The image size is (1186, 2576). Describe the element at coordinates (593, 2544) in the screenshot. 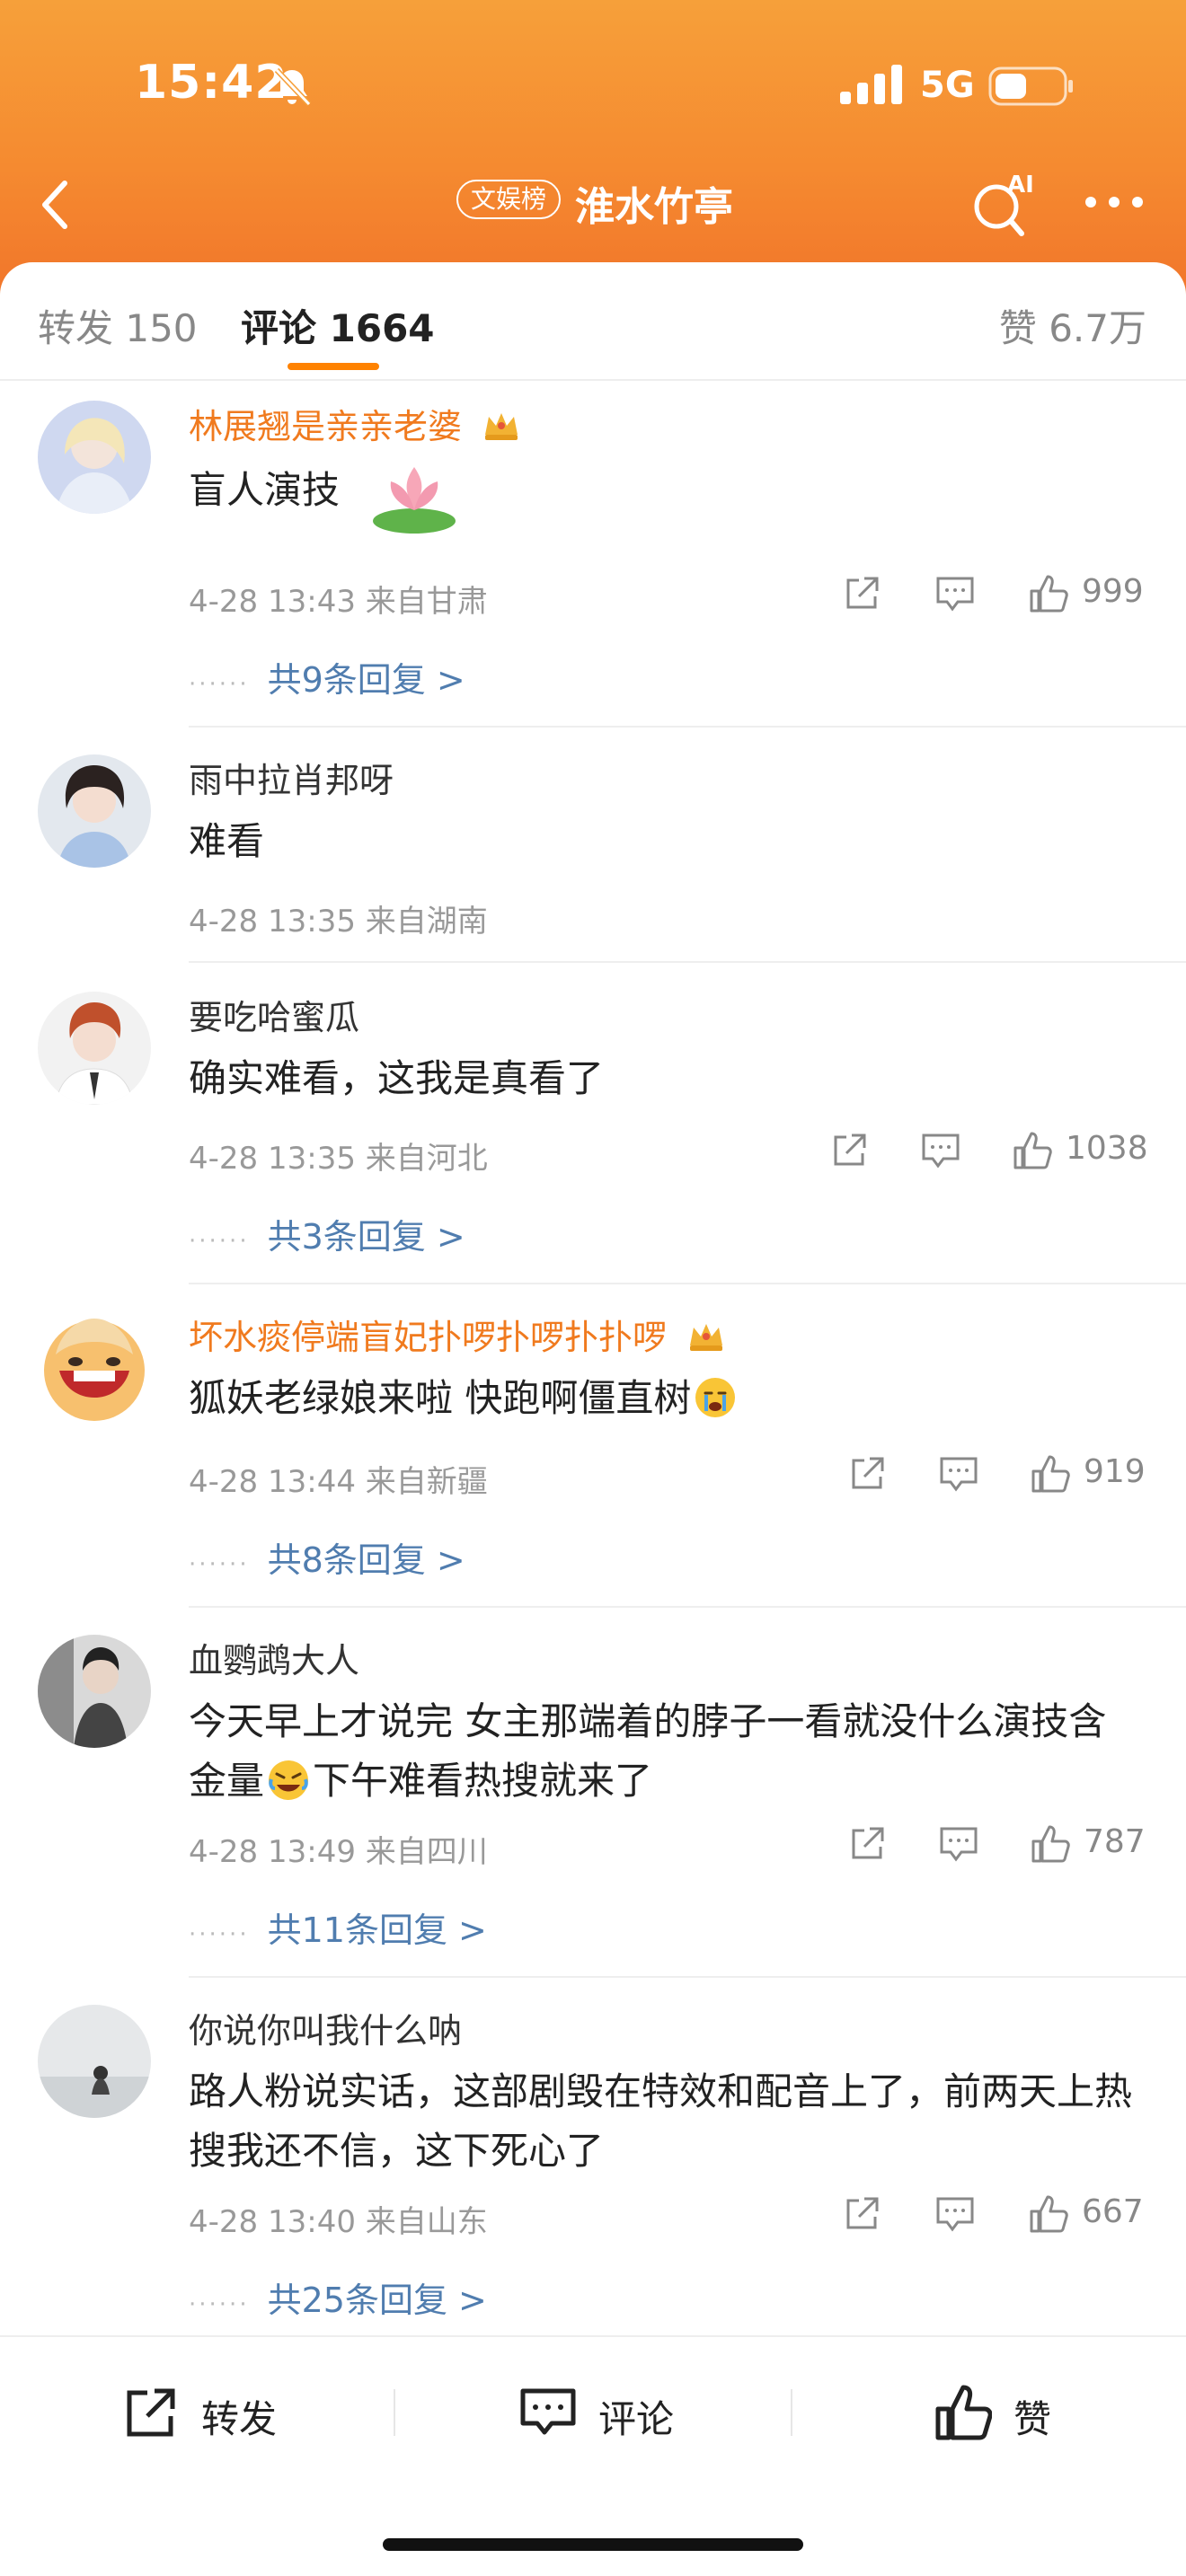

I see `home-indicator` at that location.